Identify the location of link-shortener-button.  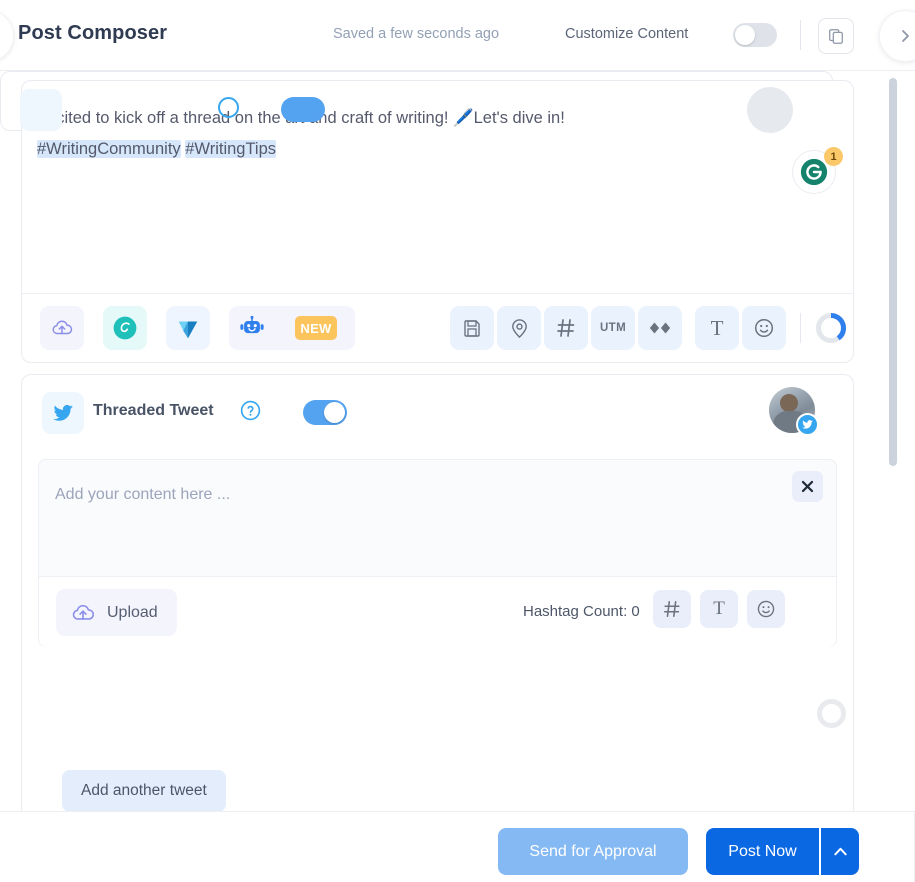
(660, 328).